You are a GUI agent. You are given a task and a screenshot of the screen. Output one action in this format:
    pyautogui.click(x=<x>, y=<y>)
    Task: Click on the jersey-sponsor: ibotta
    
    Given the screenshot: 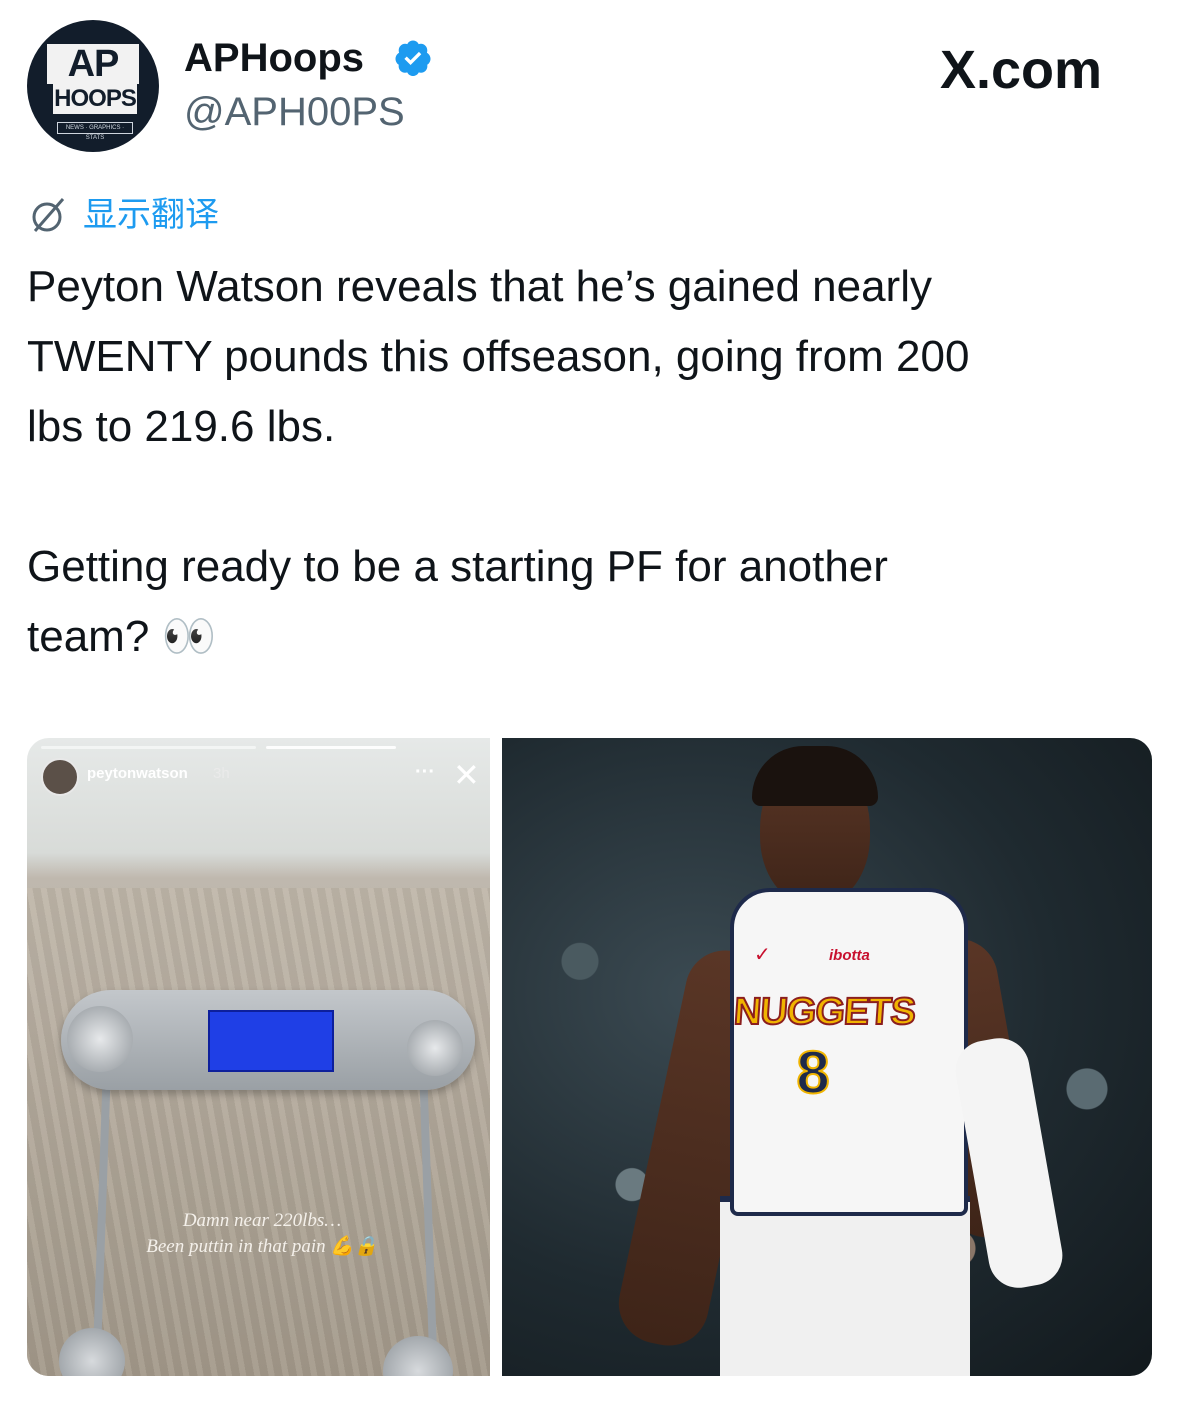 What is the action you would take?
    pyautogui.click(x=849, y=955)
    